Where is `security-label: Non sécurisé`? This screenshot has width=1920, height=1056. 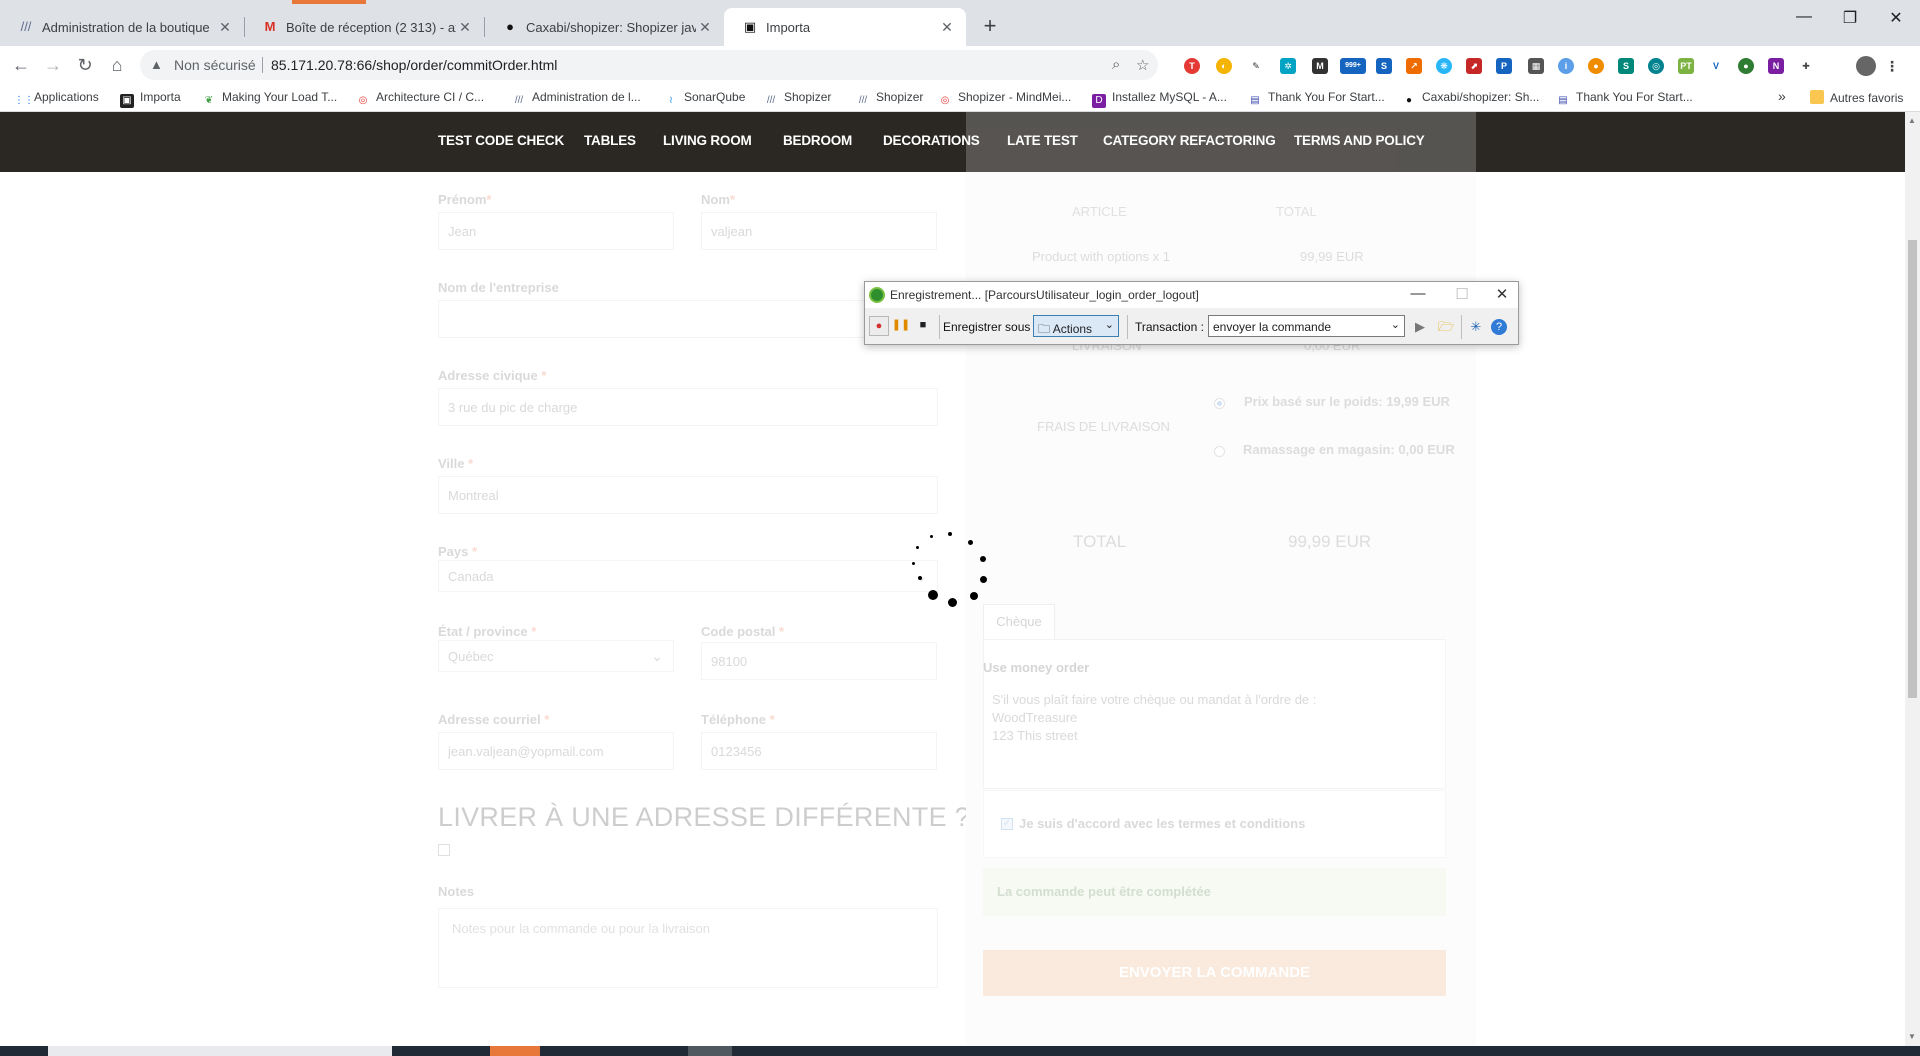
security-label: Non sécurisé is located at coordinates (215, 65).